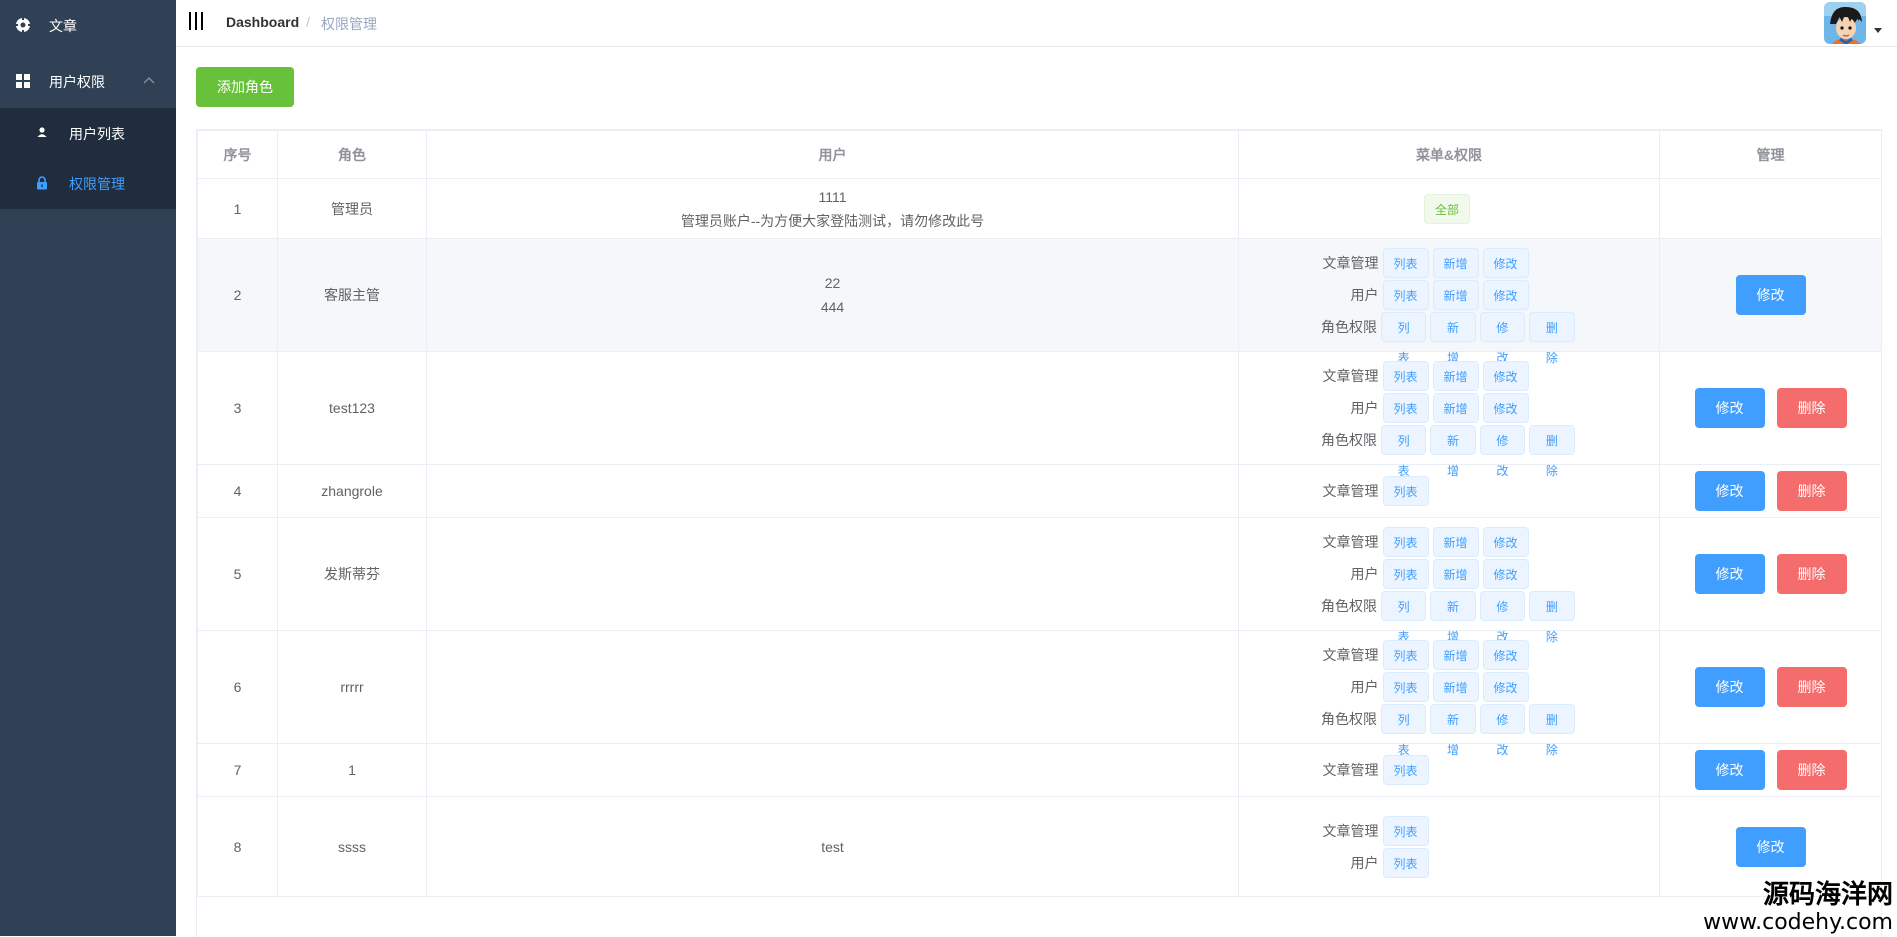 The width and height of the screenshot is (1897, 937). I want to click on user-entry: 444, so click(832, 307).